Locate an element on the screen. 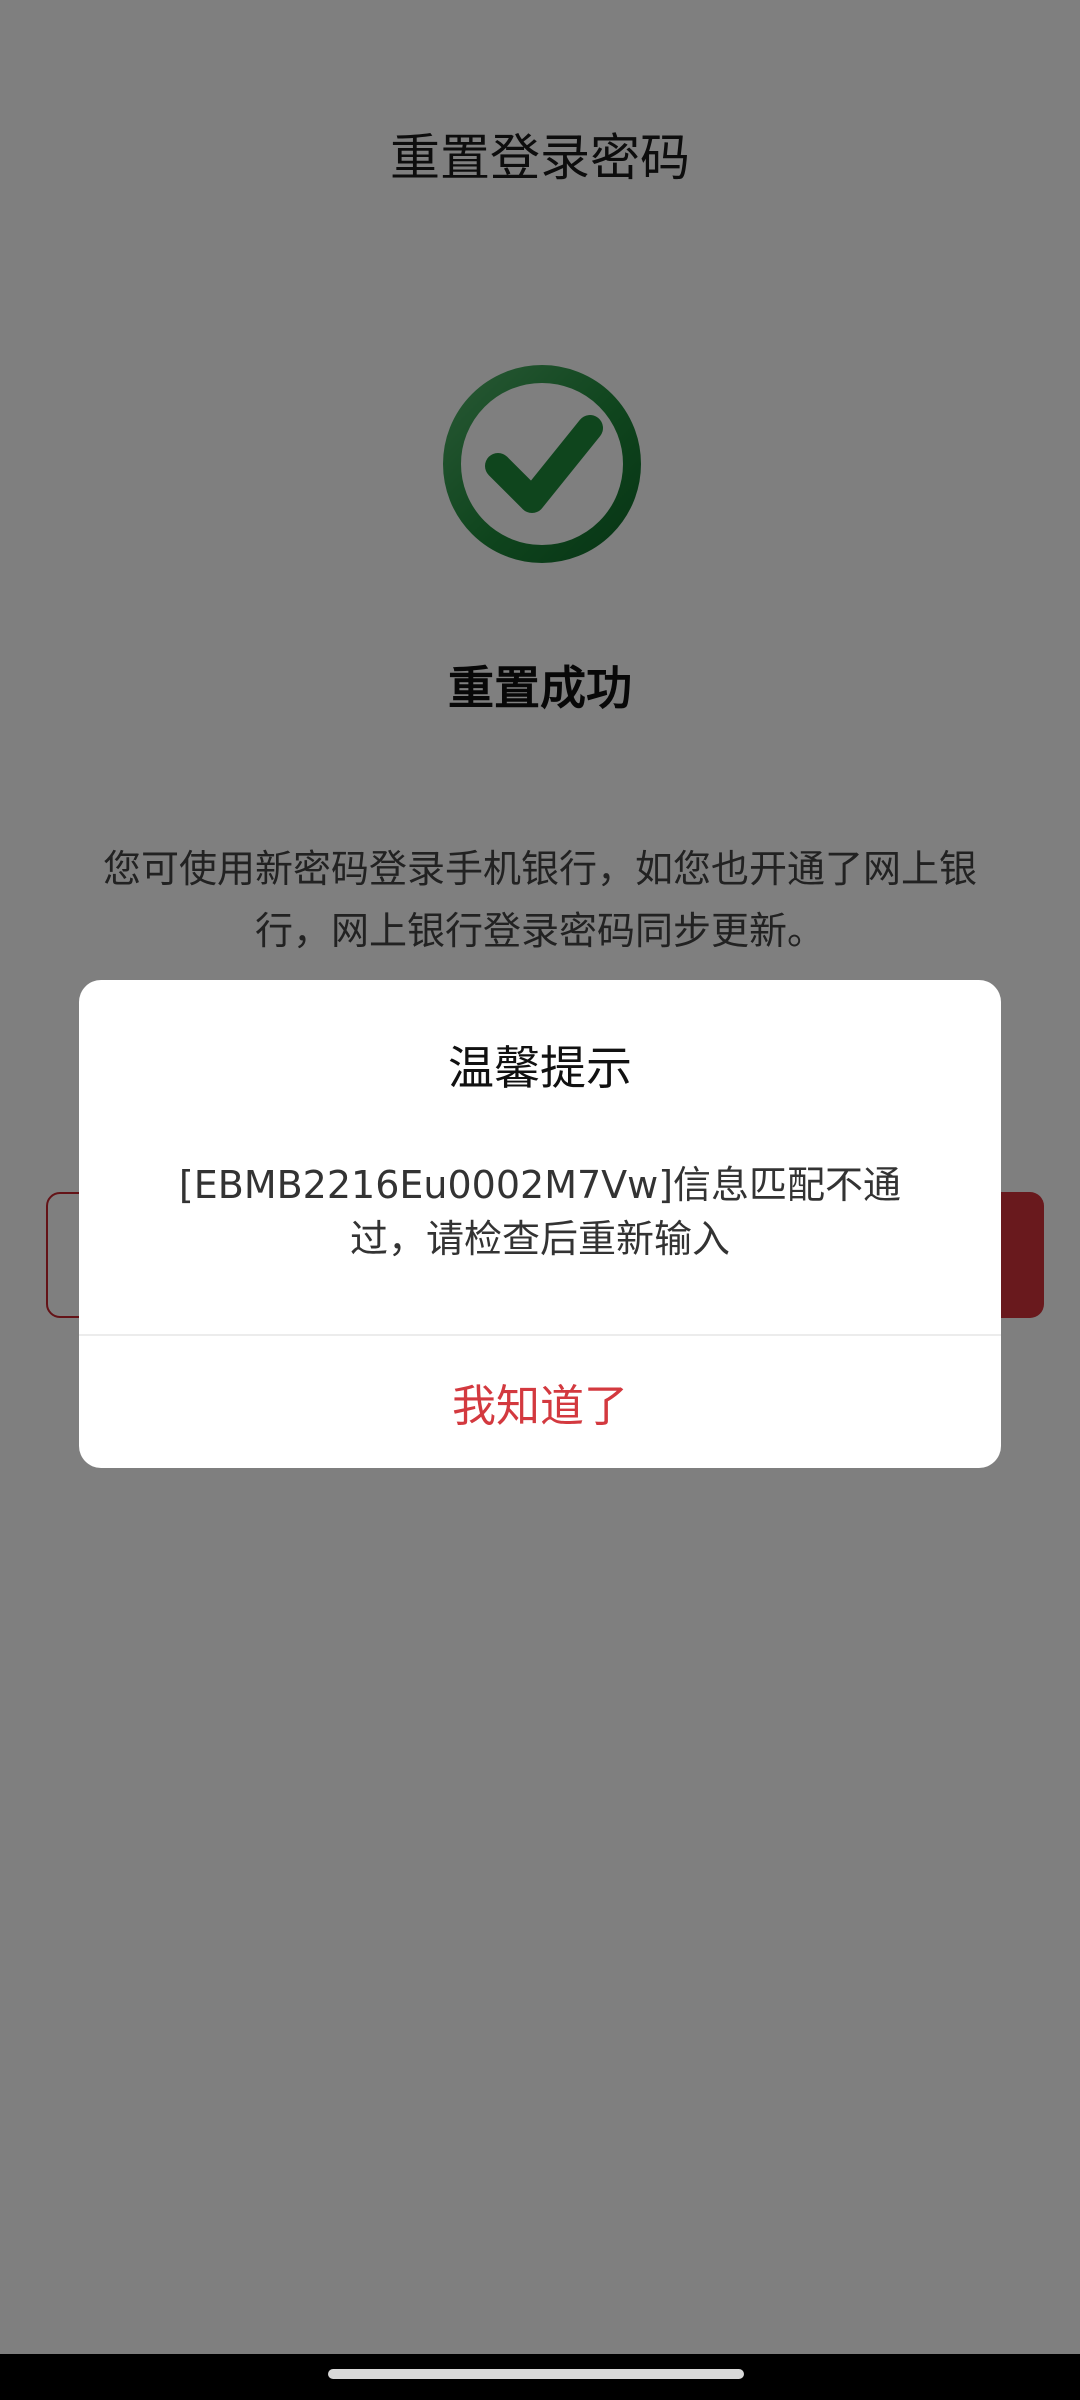  home-indicator is located at coordinates (536, 2374).